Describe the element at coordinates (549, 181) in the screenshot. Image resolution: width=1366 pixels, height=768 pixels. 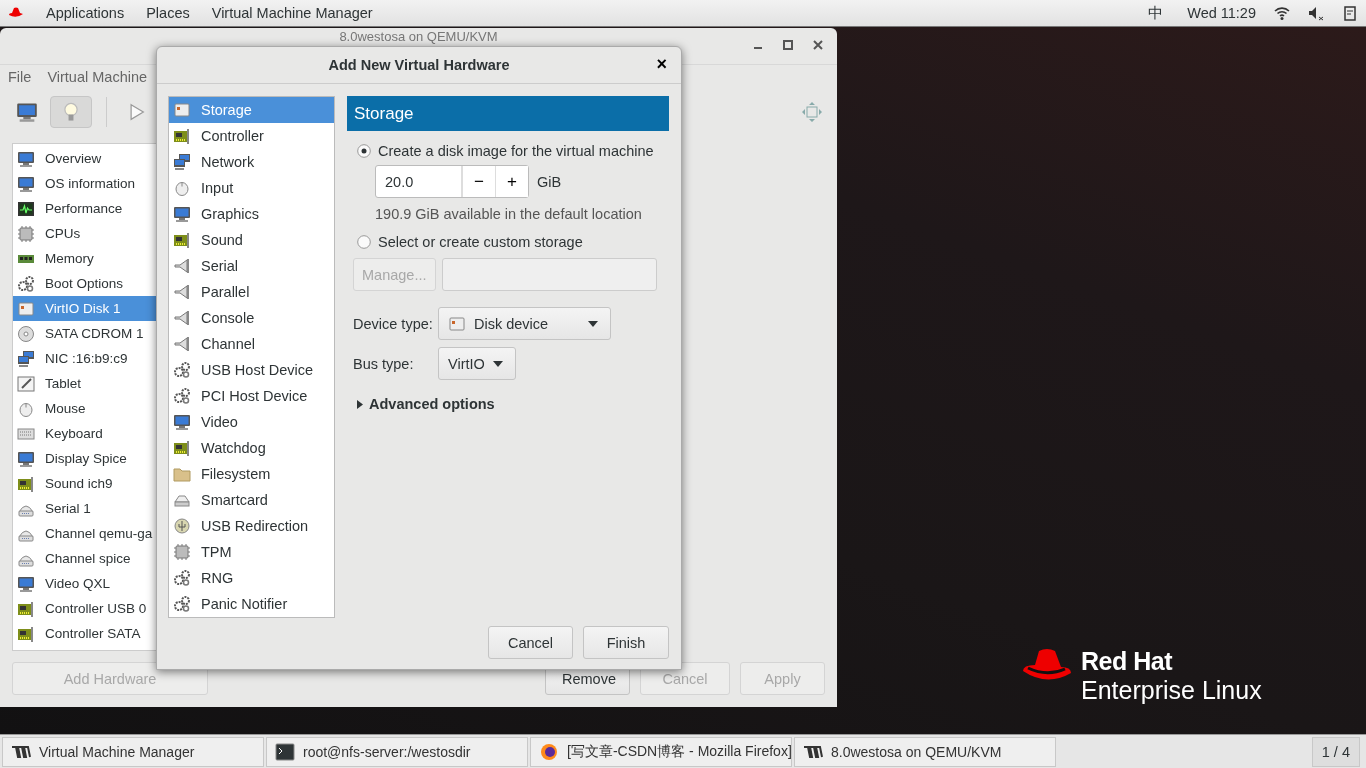
I see `unit-label: GiB` at that location.